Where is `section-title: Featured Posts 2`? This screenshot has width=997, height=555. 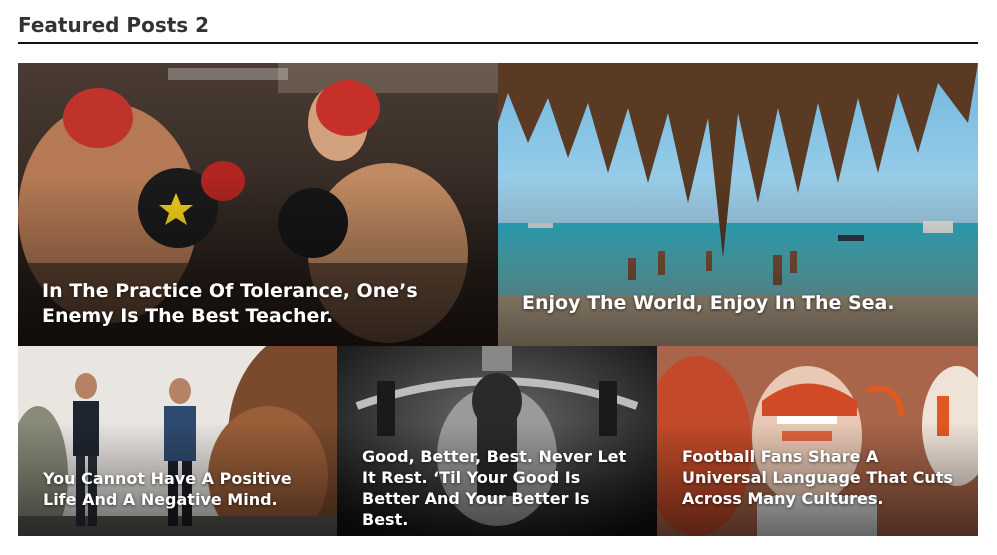
section-title: Featured Posts 2 is located at coordinates (114, 25).